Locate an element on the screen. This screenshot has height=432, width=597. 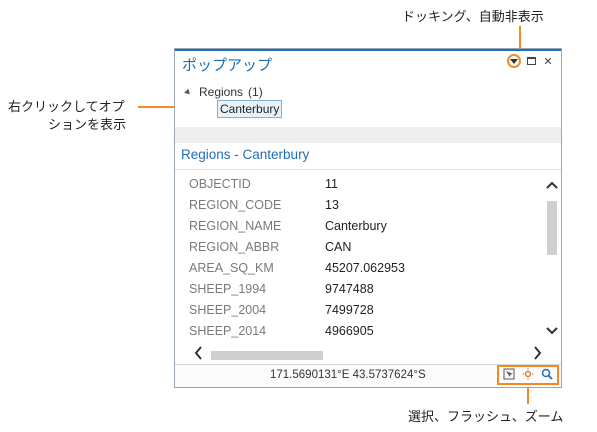
attribute-key: REGION_ABBR is located at coordinates (234, 247).